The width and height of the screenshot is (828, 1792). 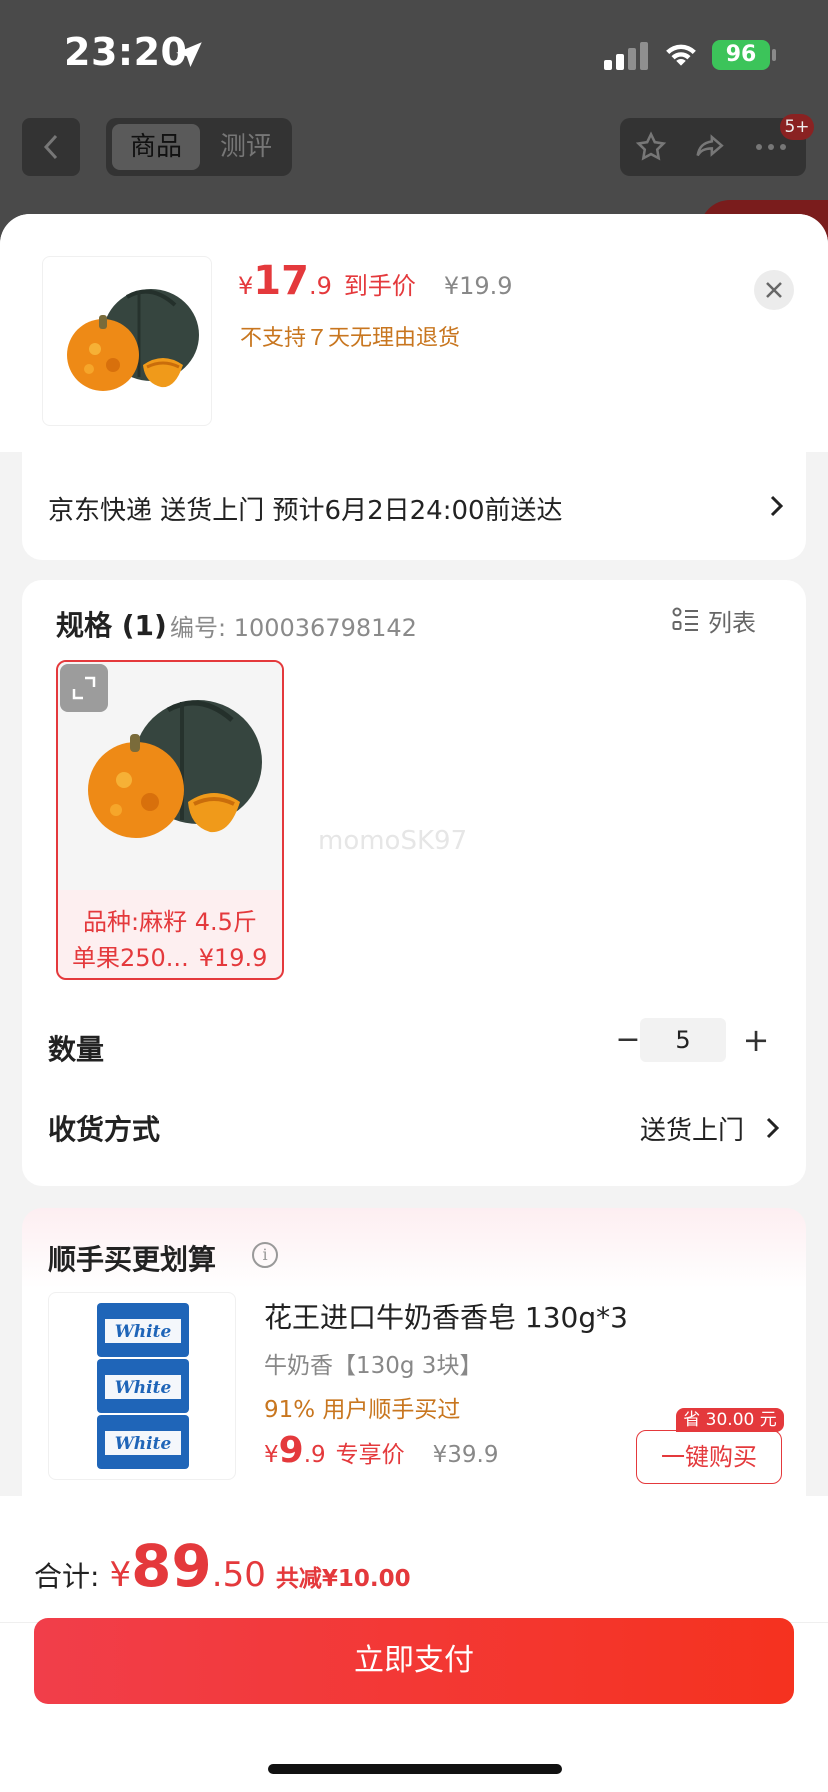 I want to click on star-icon, so click(x=651, y=147).